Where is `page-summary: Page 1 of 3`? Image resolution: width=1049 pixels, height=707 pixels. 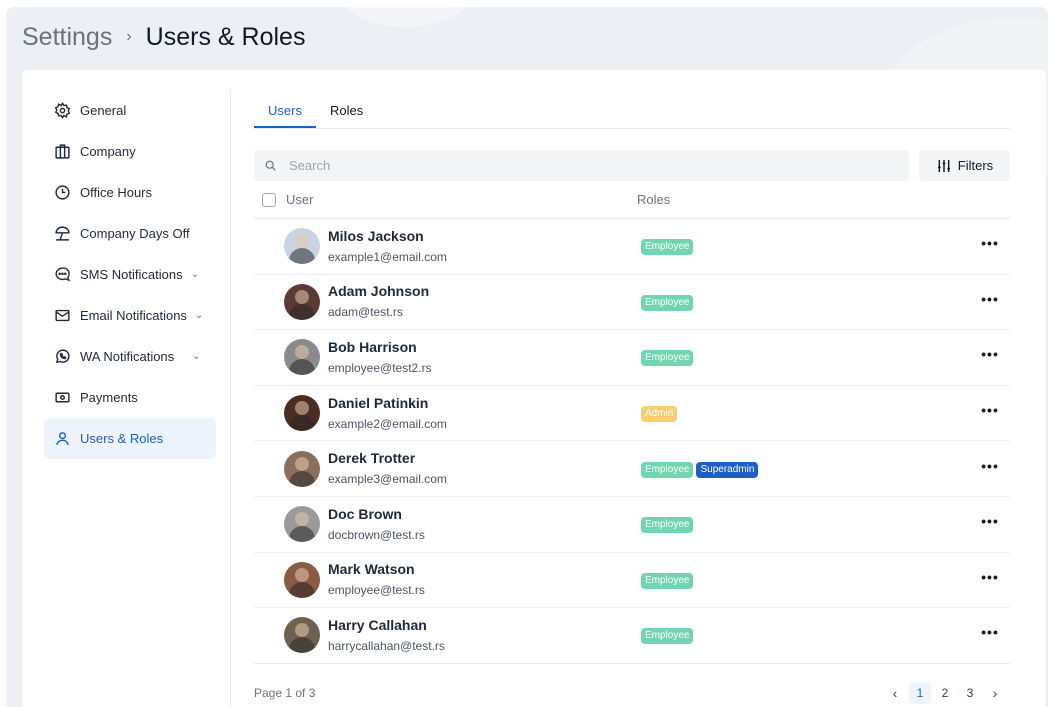
page-summary: Page 1 of 3 is located at coordinates (285, 692).